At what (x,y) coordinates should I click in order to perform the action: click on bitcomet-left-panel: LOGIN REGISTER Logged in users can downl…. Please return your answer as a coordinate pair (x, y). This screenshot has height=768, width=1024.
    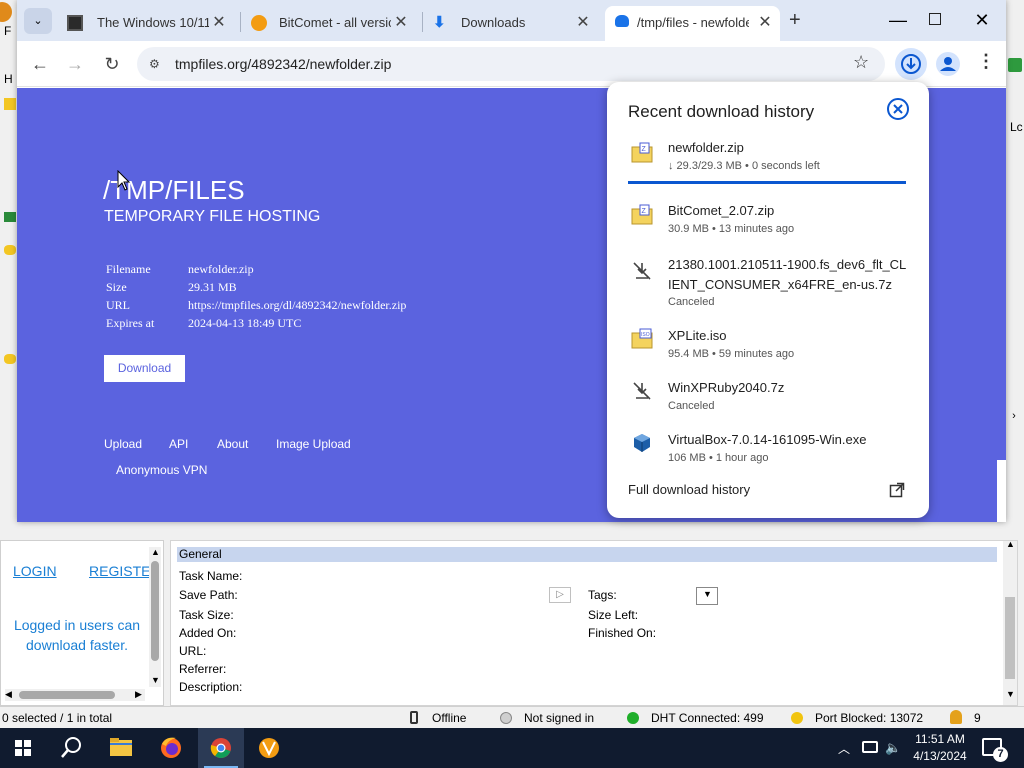
    Looking at the image, I should click on (82, 623).